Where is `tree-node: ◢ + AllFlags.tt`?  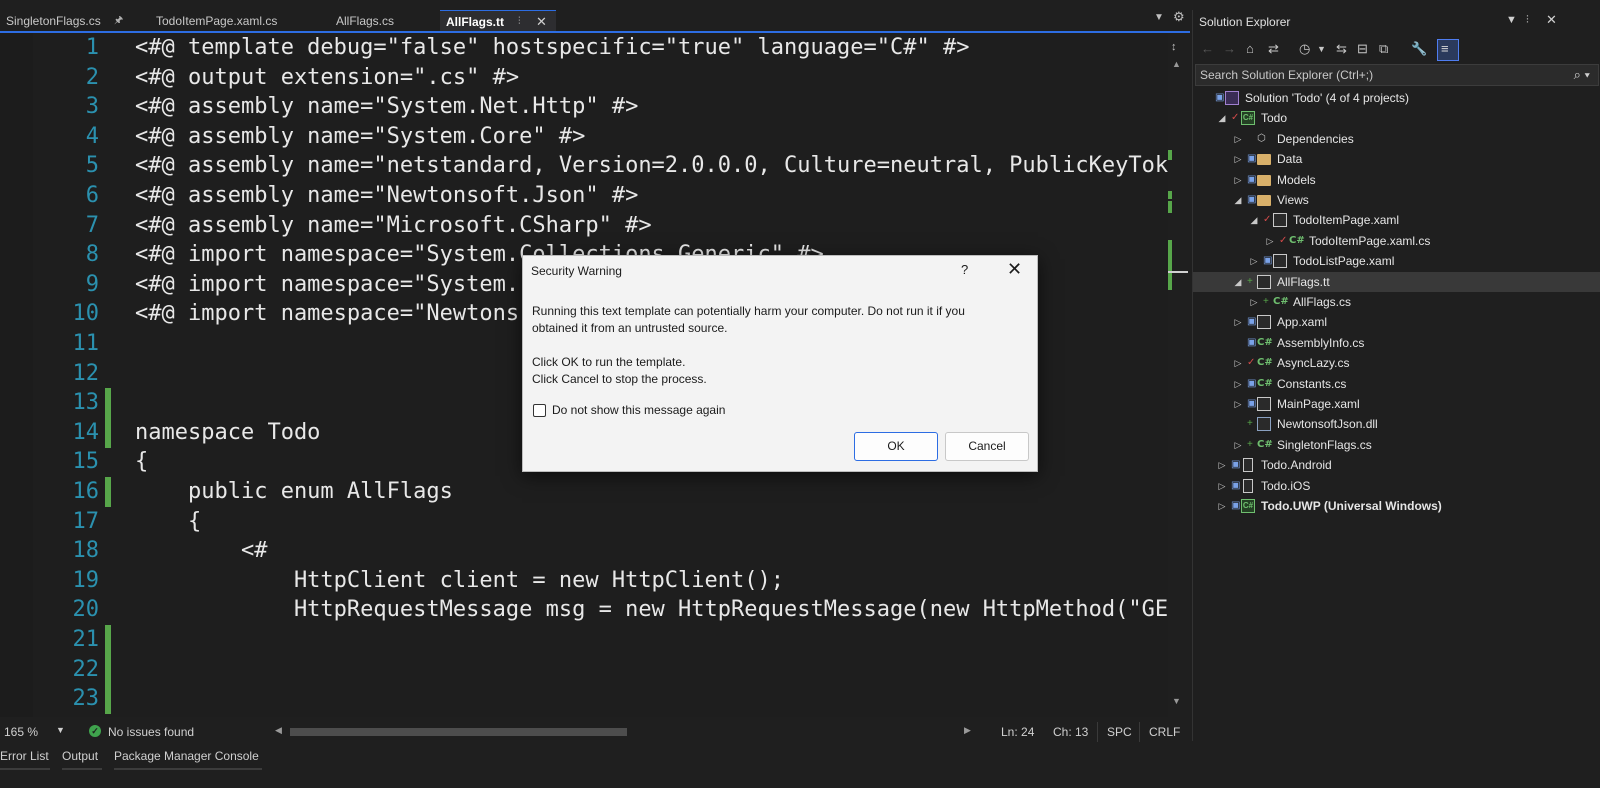
tree-node: ◢ + AllFlags.tt is located at coordinates (1396, 281).